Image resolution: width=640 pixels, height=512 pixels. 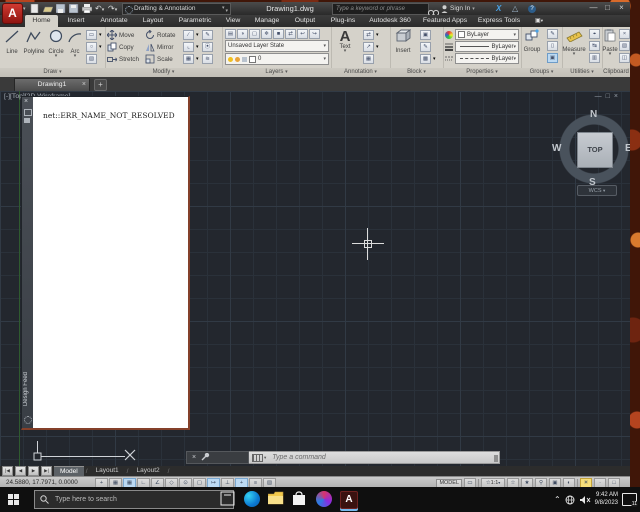 I want to click on network-icon, so click(x=570, y=500).